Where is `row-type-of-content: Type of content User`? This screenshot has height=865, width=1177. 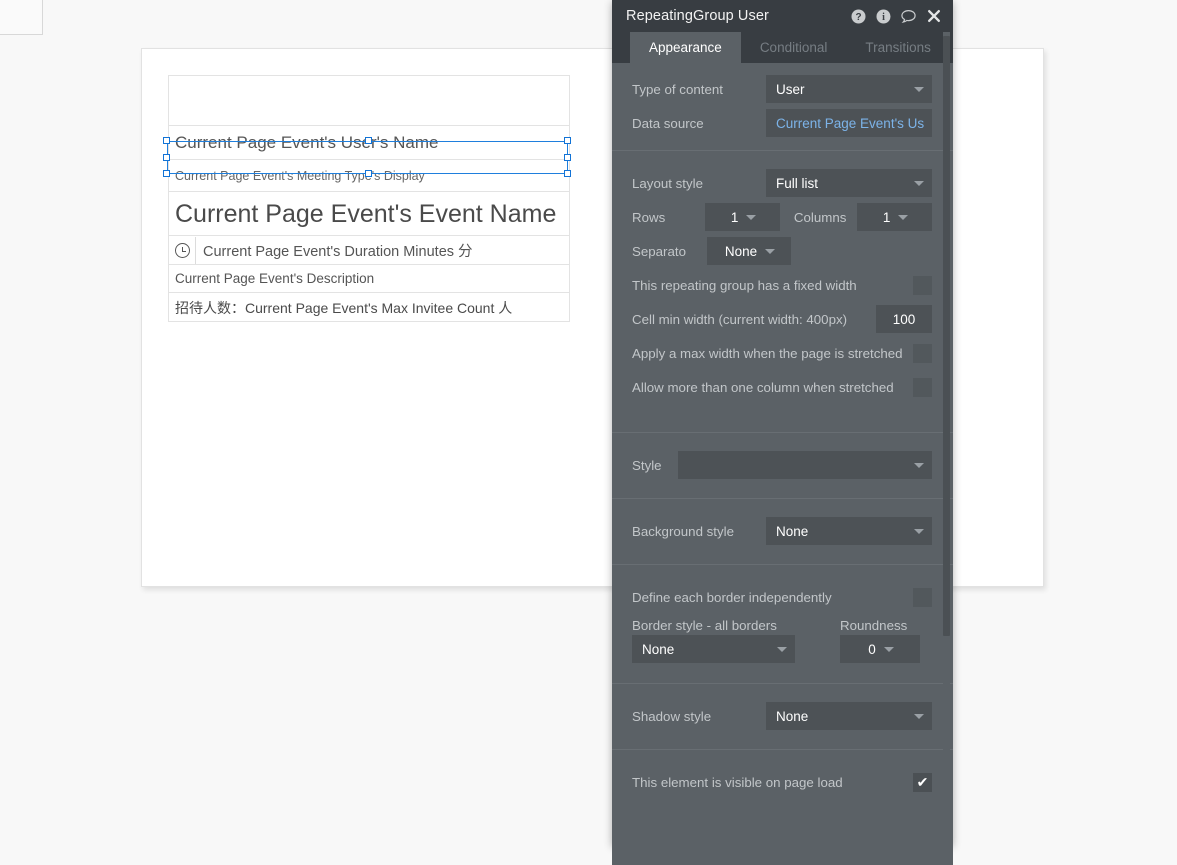
row-type-of-content: Type of content User is located at coordinates (782, 89).